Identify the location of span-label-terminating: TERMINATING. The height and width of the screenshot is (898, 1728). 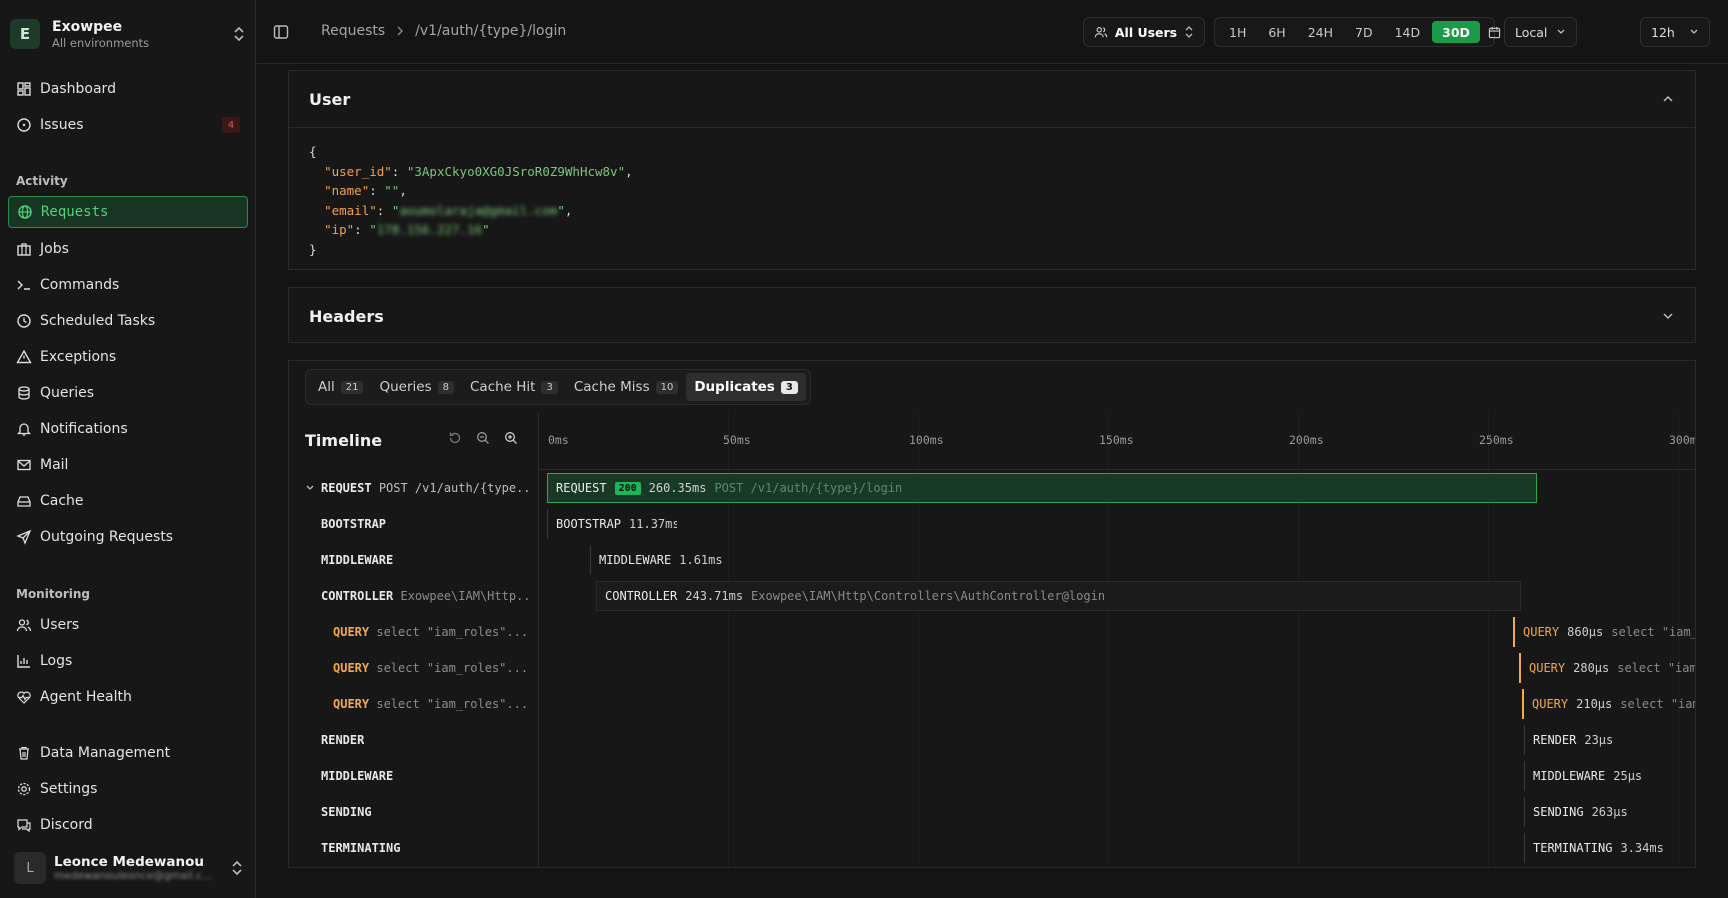
(360, 848).